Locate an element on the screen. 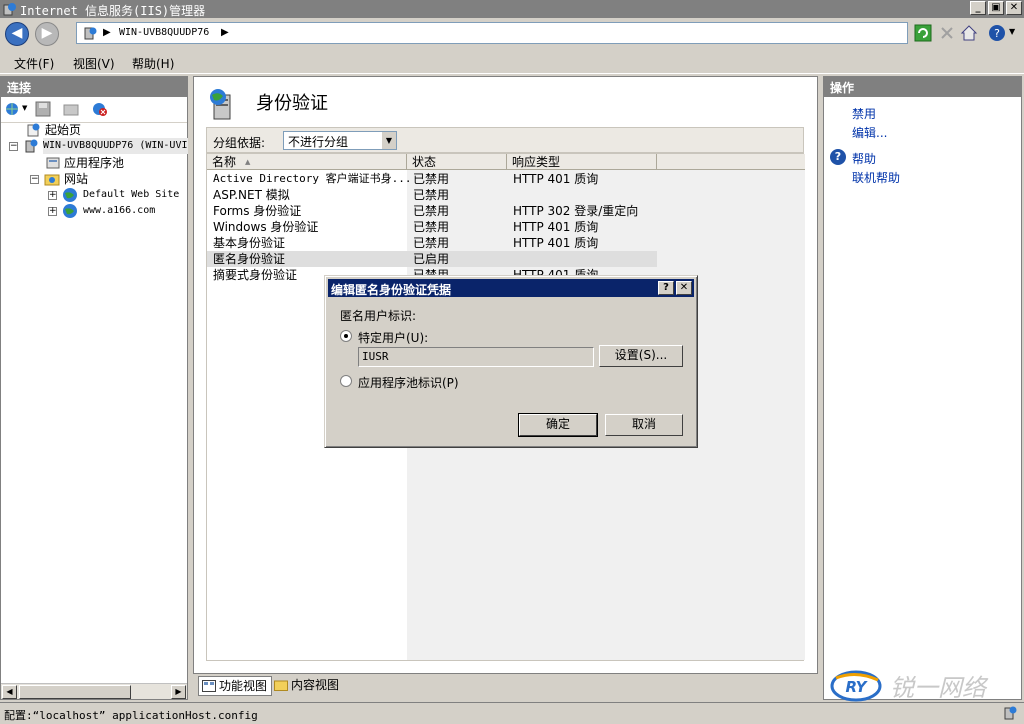 This screenshot has width=1024, height=724. action-help: 帮助 is located at coordinates (864, 158).